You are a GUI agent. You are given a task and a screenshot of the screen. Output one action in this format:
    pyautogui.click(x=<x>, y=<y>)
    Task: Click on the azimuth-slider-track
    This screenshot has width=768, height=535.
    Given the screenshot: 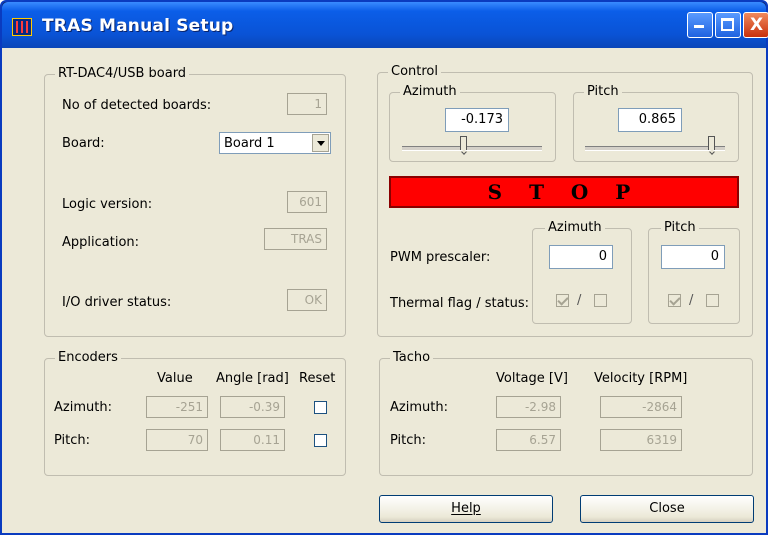 What is the action you would take?
    pyautogui.click(x=472, y=148)
    